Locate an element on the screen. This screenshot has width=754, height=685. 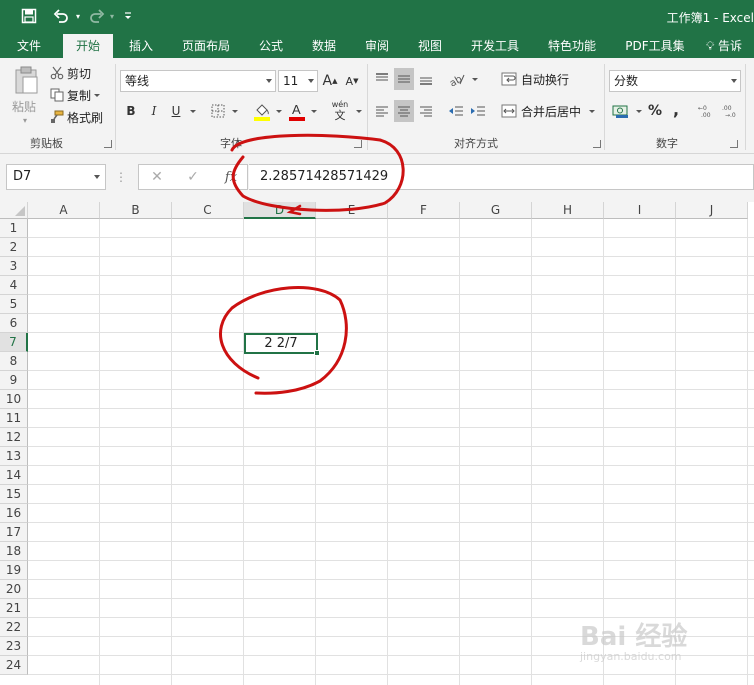
bottom-align-icon is located at coordinates (426, 79).